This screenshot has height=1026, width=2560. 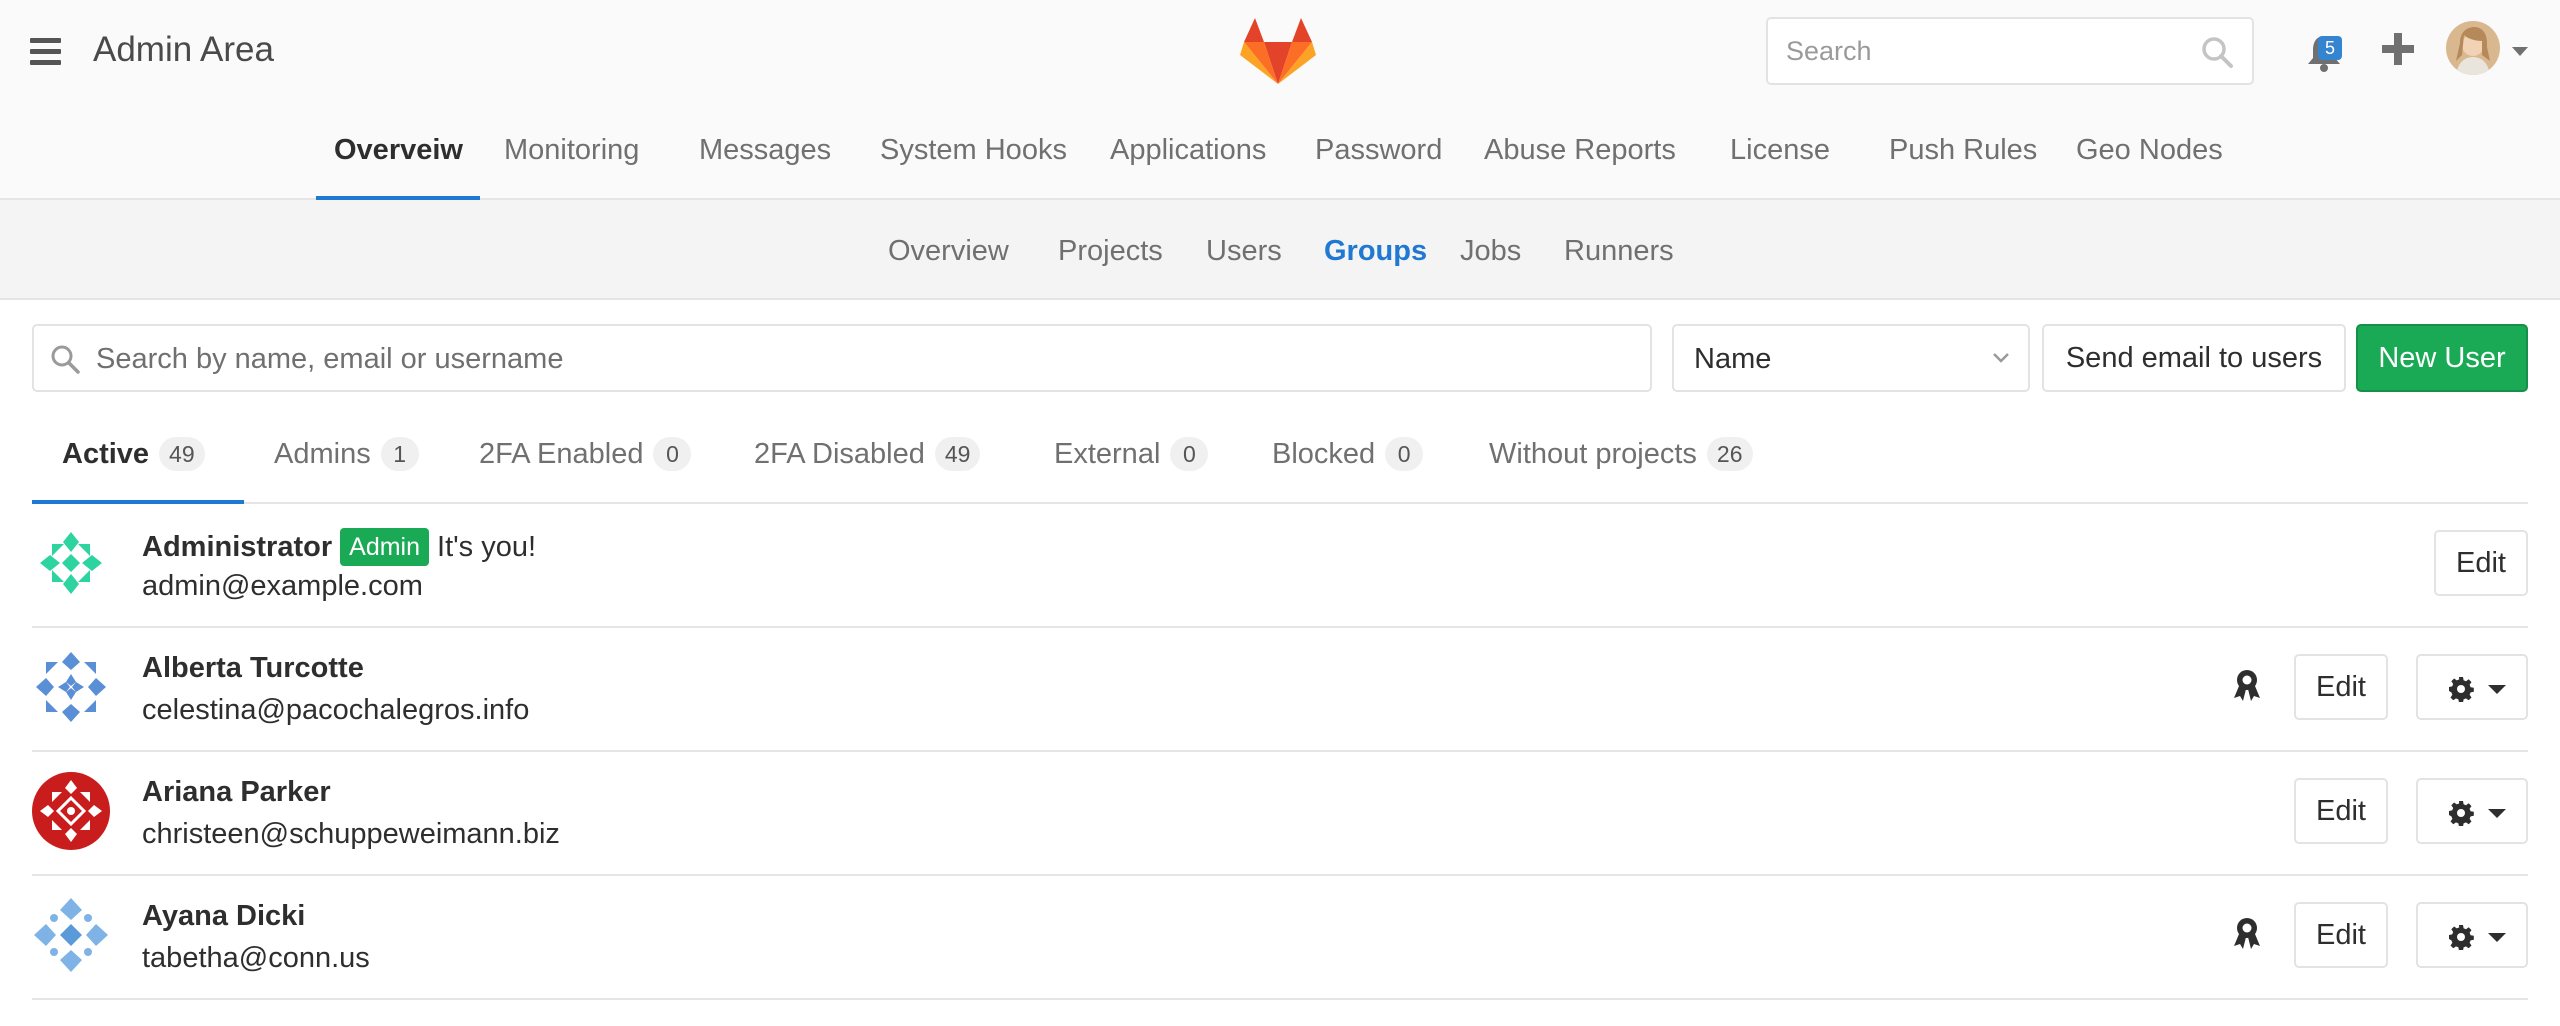 I want to click on tab-password: Password, so click(x=1378, y=150).